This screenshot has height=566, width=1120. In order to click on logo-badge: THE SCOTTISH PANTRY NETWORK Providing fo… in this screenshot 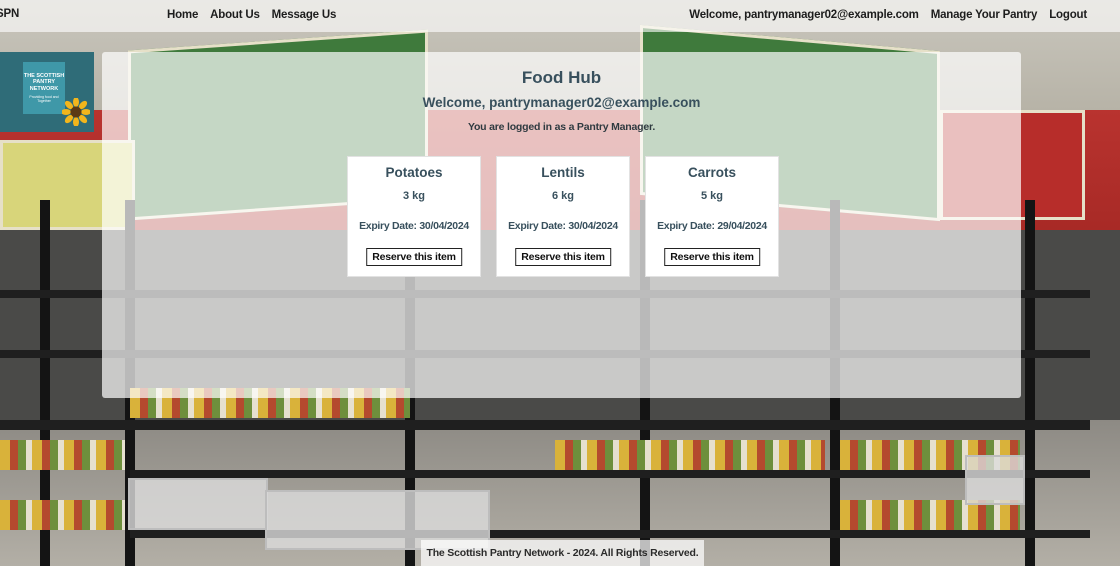, I will do `click(44, 88)`.